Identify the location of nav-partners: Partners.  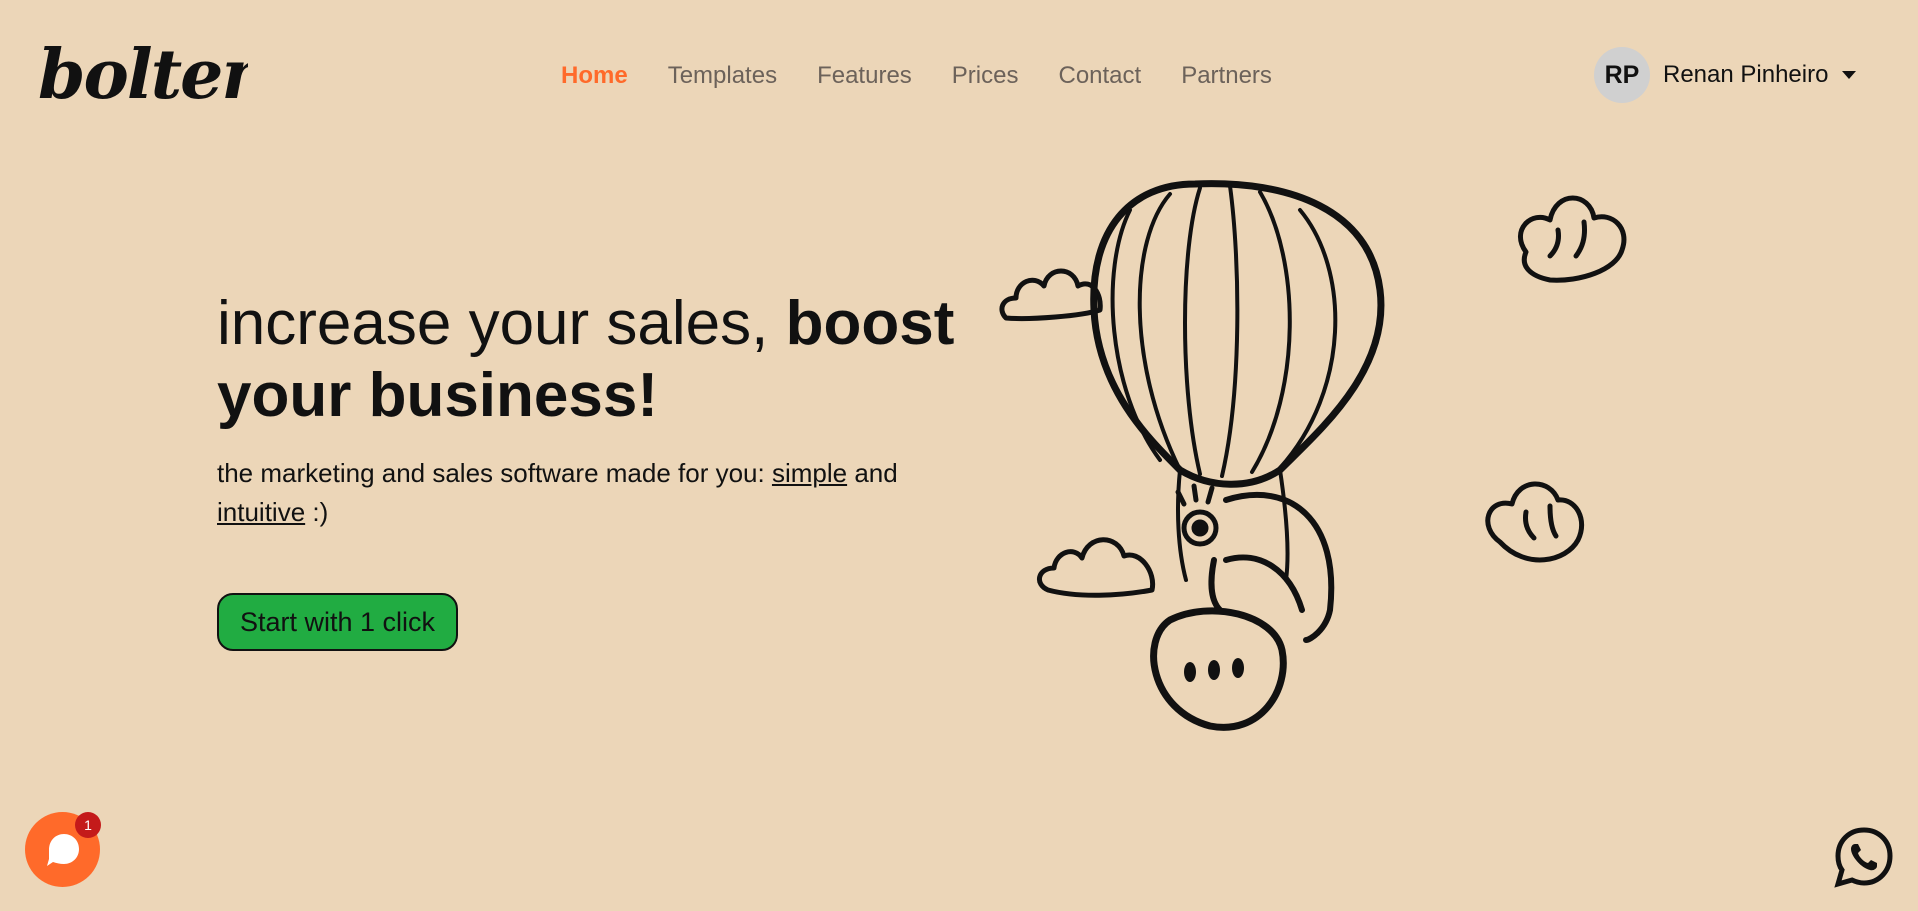
(1226, 76).